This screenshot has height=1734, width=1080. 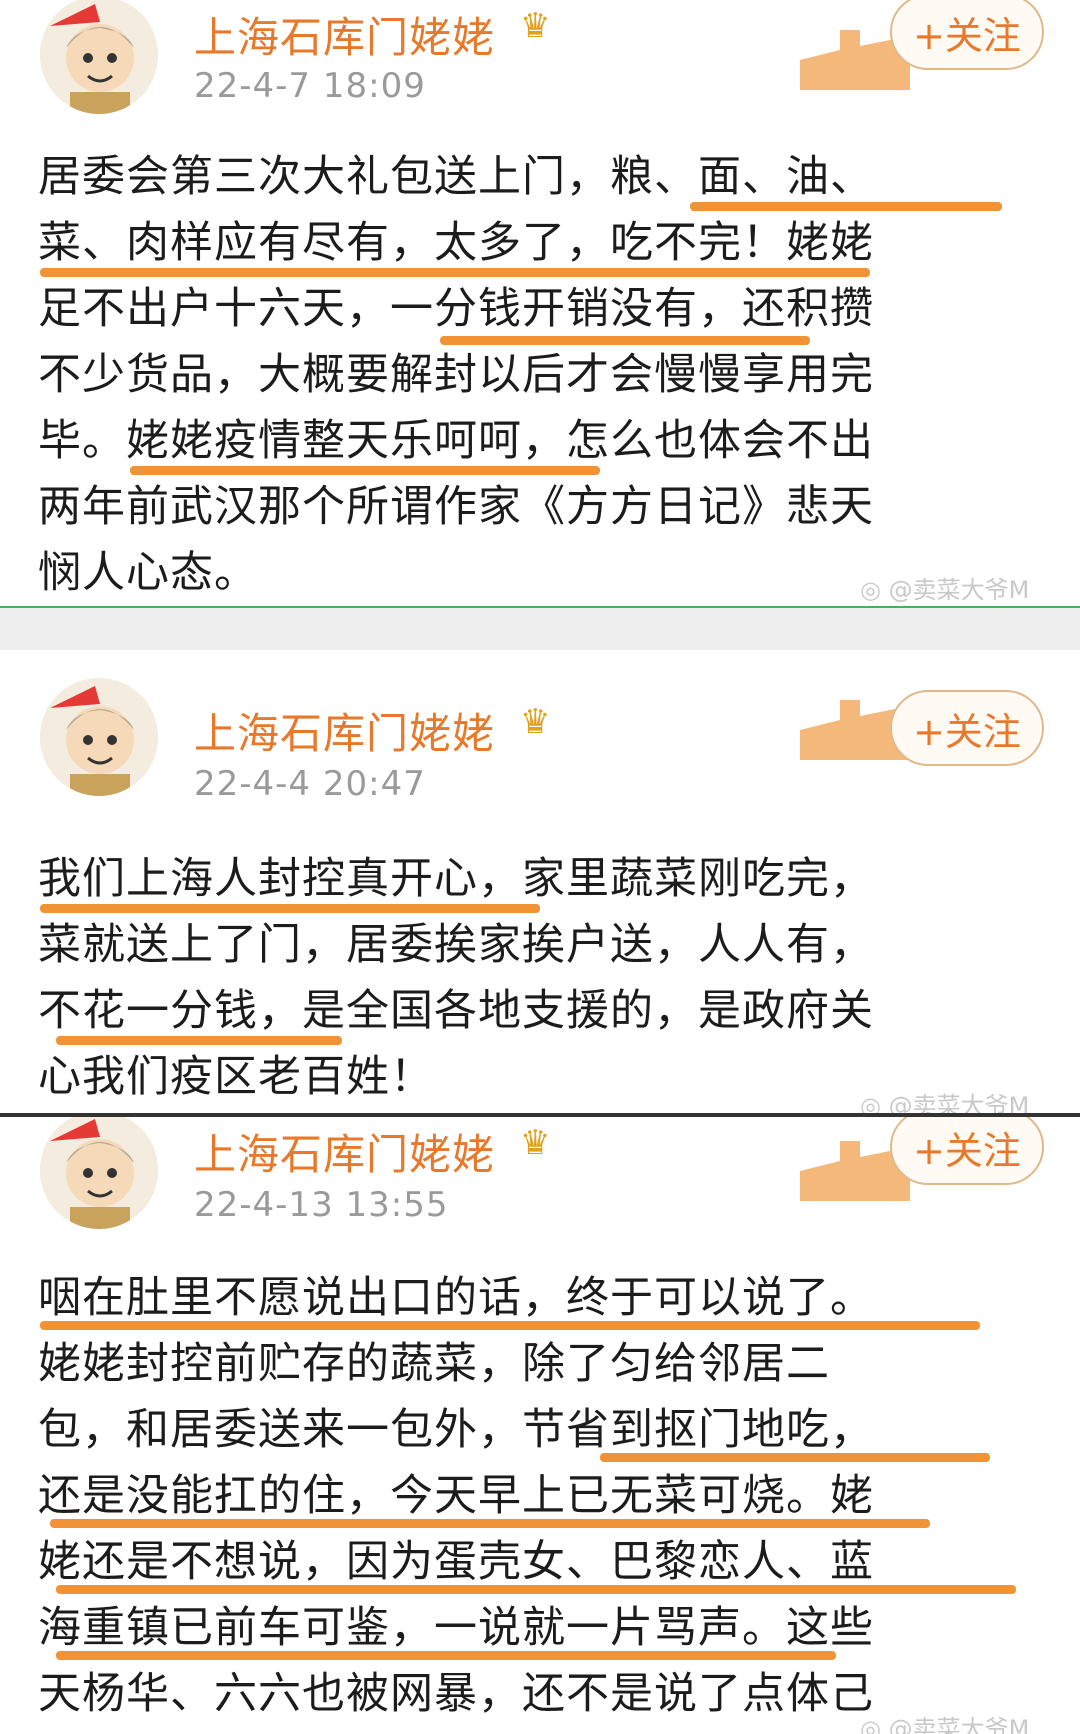 I want to click on post-line: 菜、肉样应有尽有，太多了，吃不完！姥姥, so click(x=456, y=243).